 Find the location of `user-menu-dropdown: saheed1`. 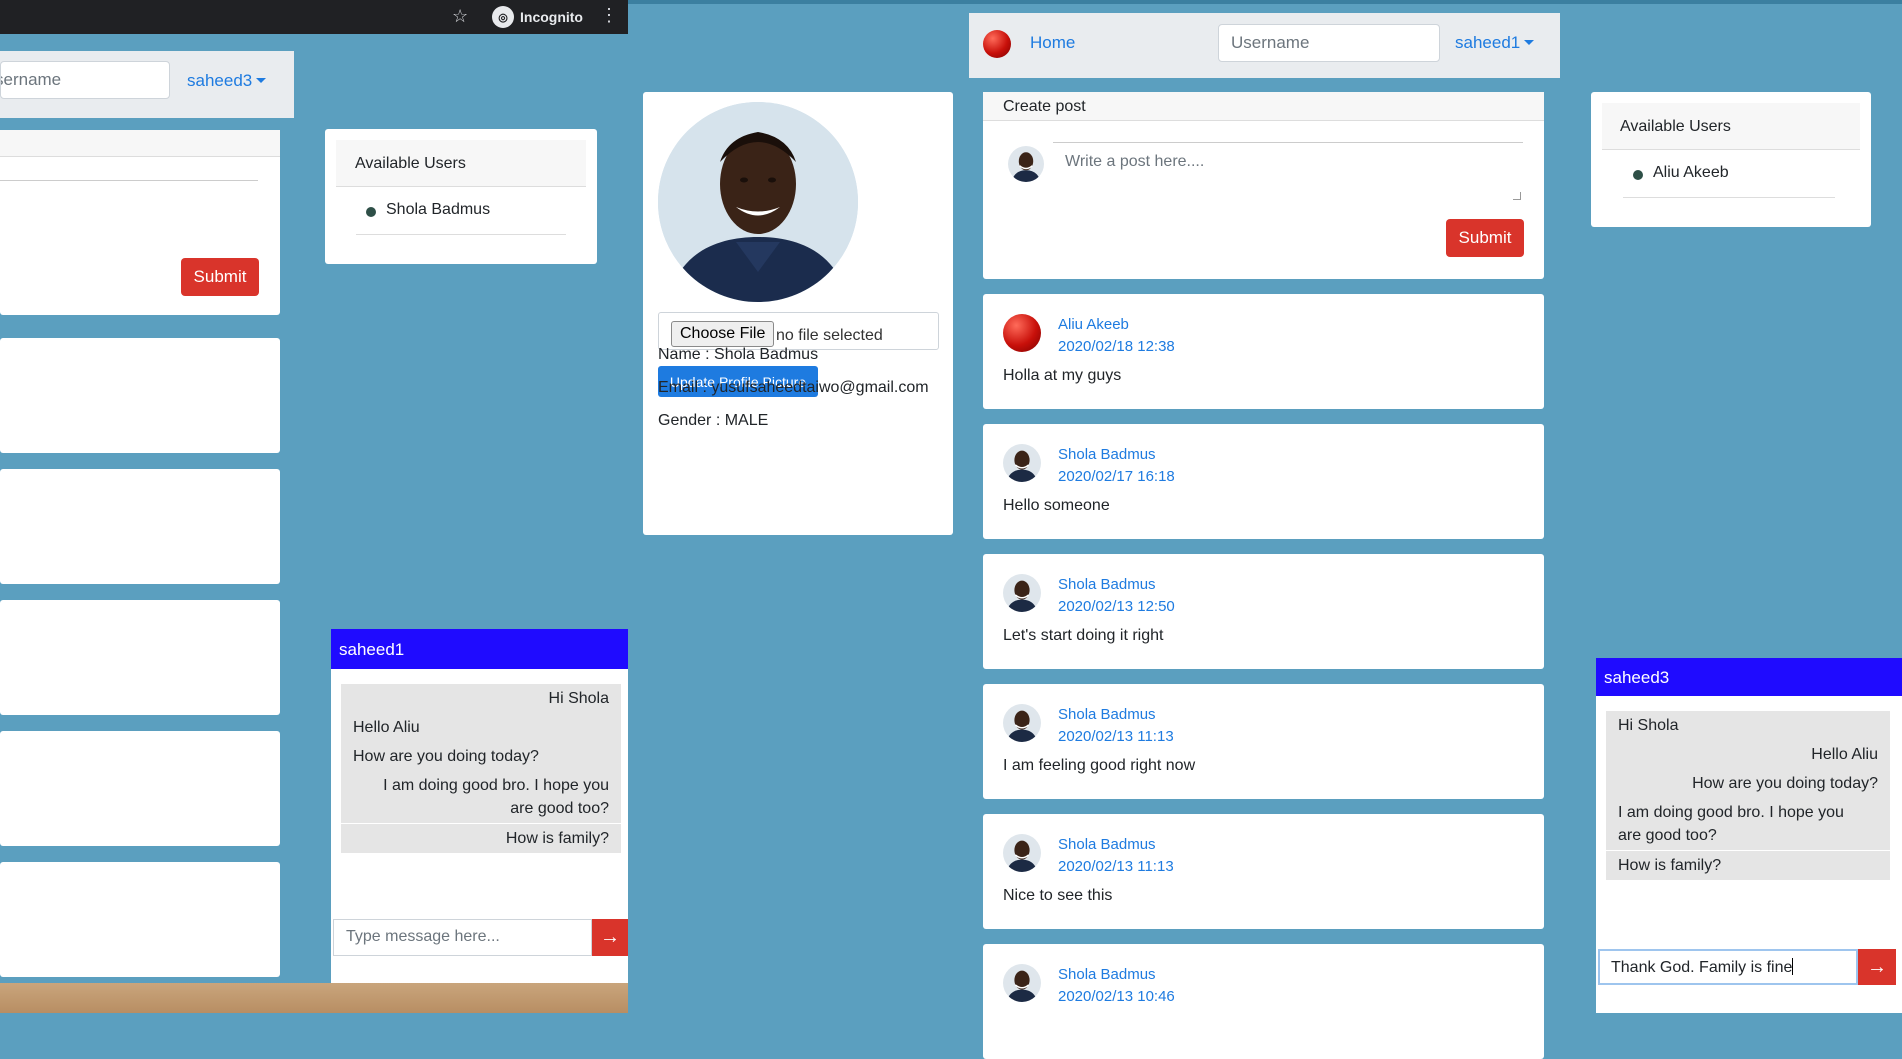

user-menu-dropdown: saheed1 is located at coordinates (1495, 43).